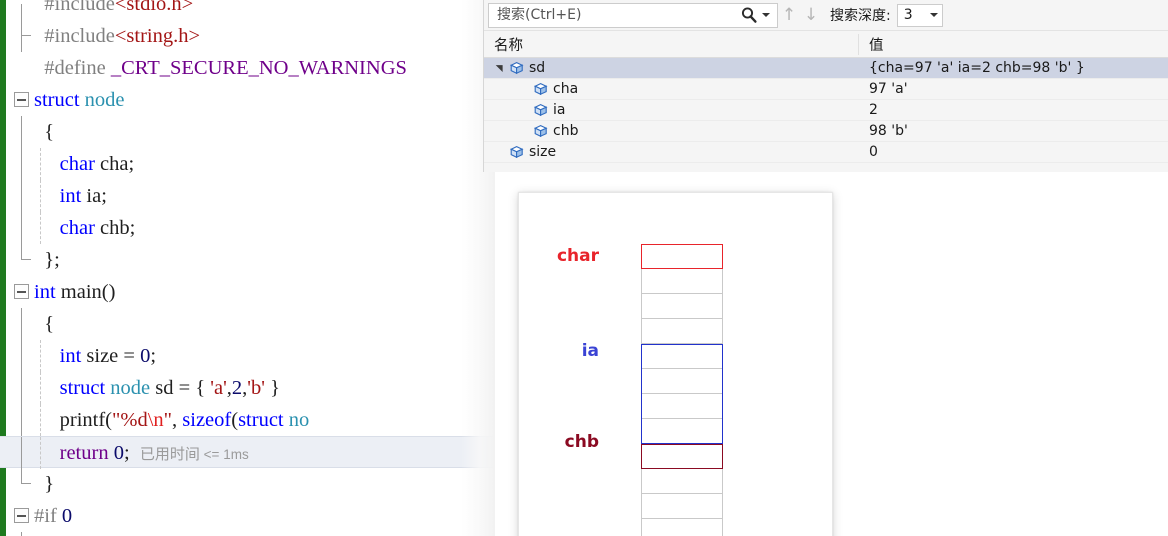  Describe the element at coordinates (247, 516) in the screenshot. I see `code-line: #if 0` at that location.